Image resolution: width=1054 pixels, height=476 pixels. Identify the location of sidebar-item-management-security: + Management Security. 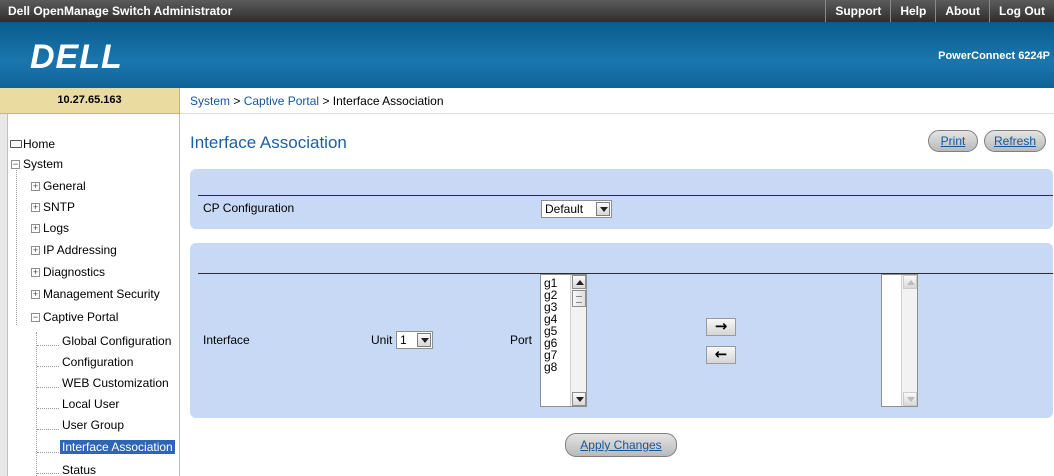
(95, 294).